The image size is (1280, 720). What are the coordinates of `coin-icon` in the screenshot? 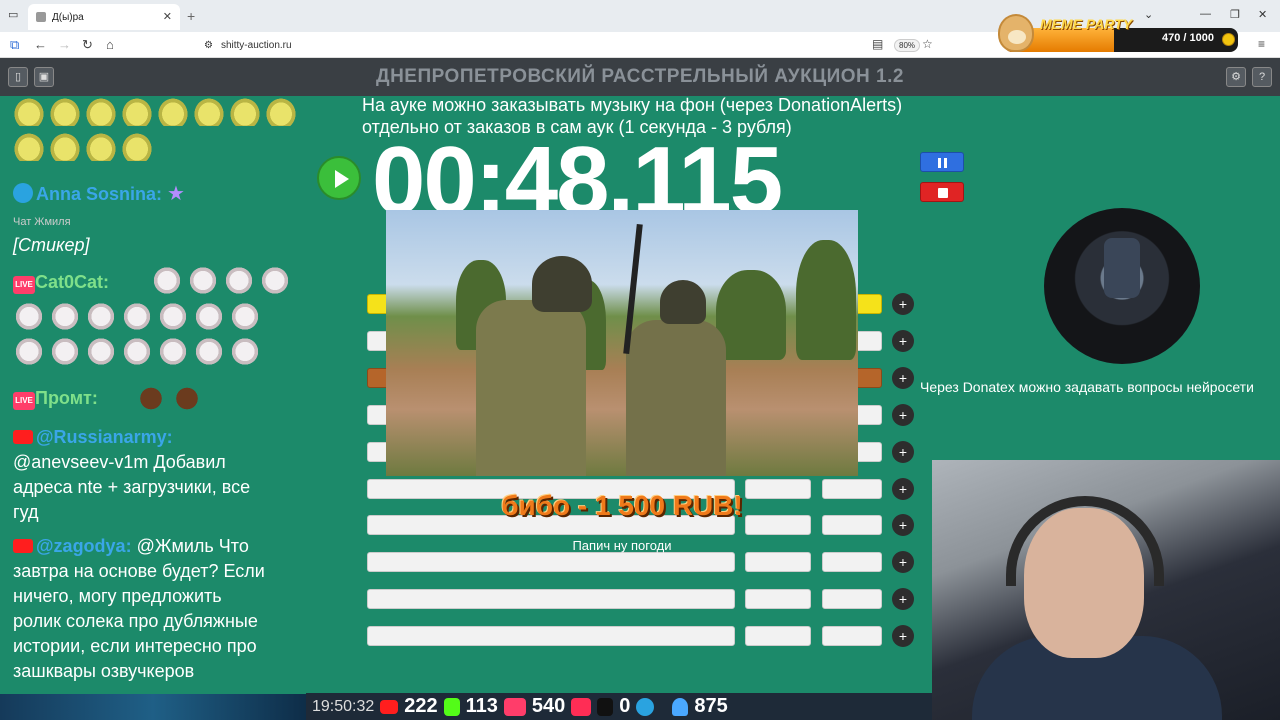 It's located at (1228, 39).